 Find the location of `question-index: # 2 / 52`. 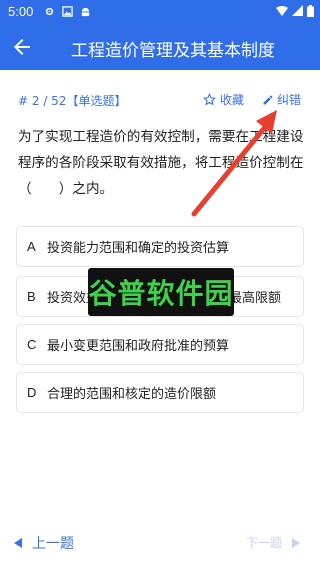

question-index: # 2 / 52 is located at coordinates (42, 101).